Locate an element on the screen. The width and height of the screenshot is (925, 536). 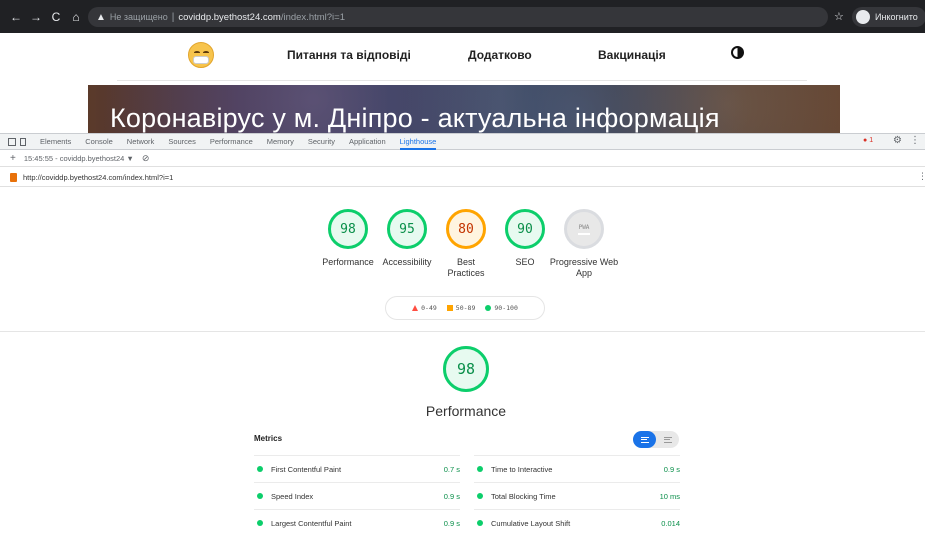
score-accessibility: 95 is located at coordinates (407, 229).